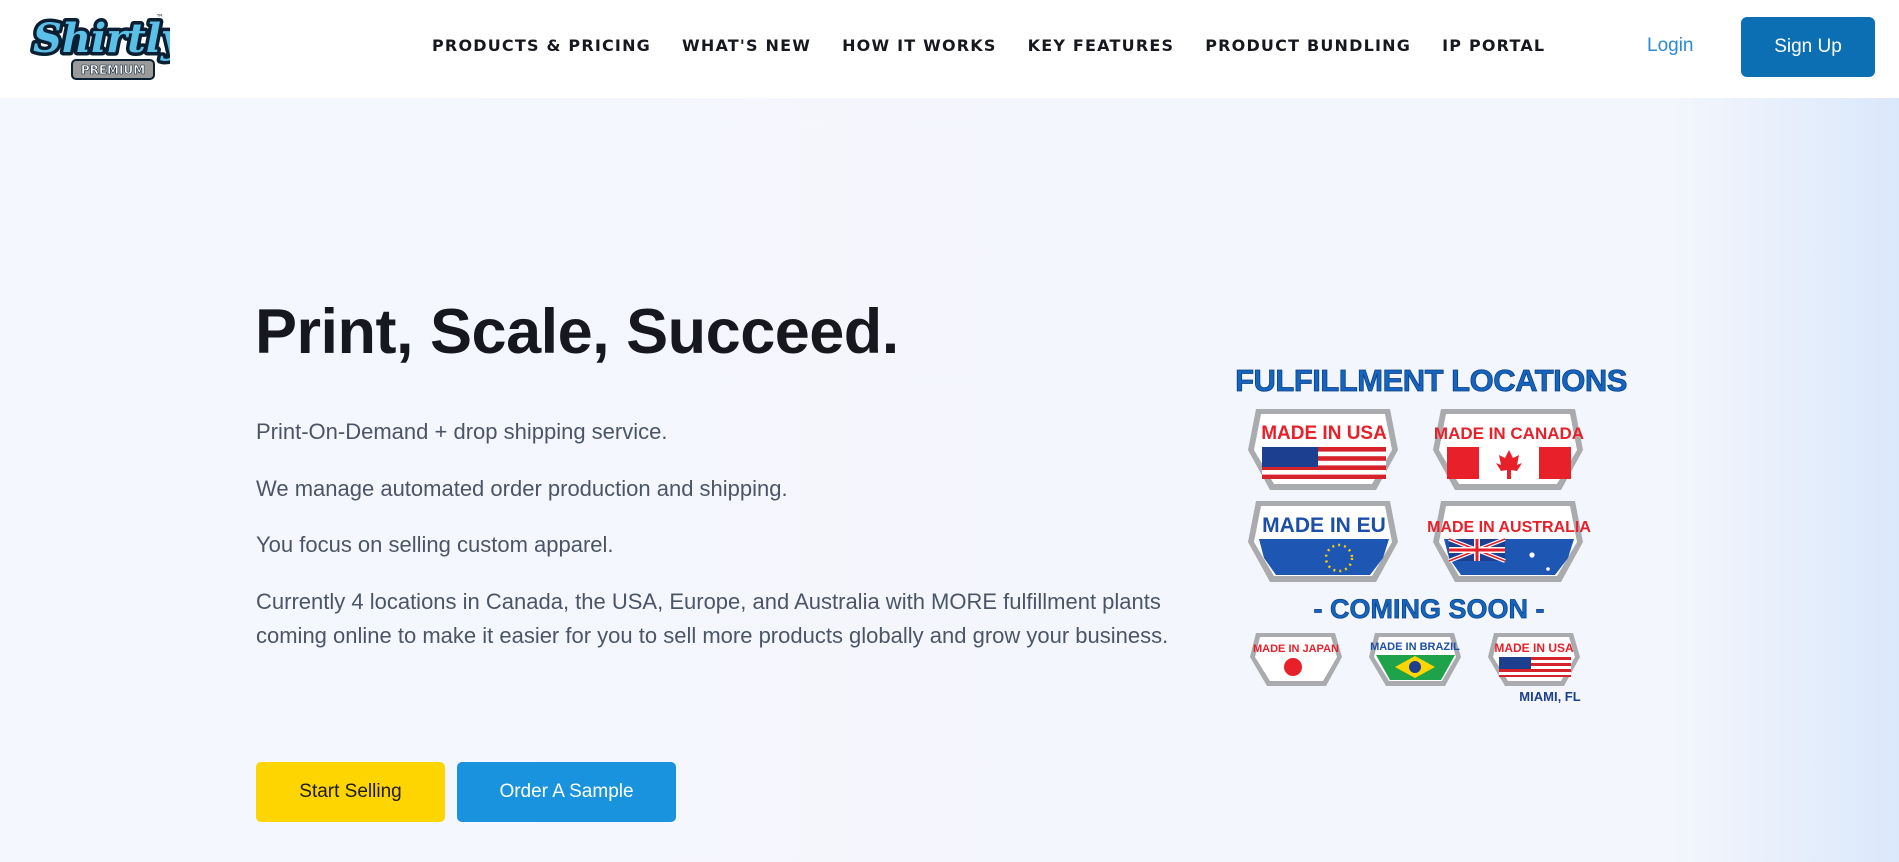 The width and height of the screenshot is (1899, 862). Describe the element at coordinates (1415, 659) in the screenshot. I see `badge-made-in-brazil: MADE IN BRAZIL` at that location.